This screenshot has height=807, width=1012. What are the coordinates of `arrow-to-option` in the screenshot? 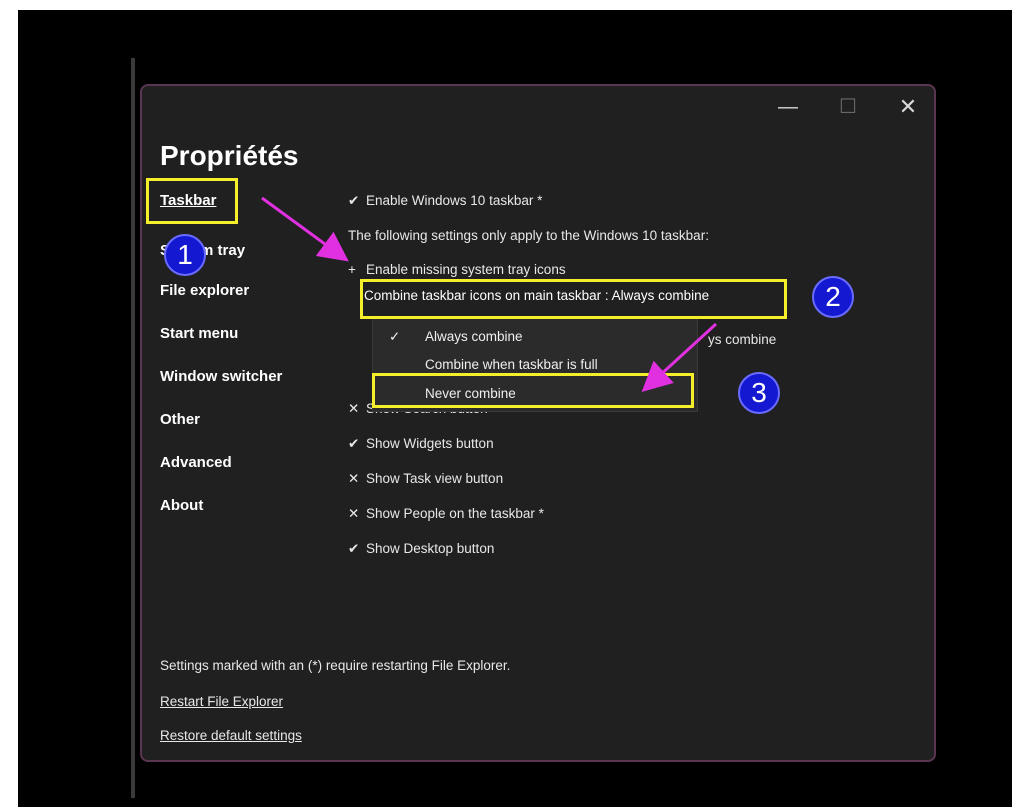 It's located at (305, 229).